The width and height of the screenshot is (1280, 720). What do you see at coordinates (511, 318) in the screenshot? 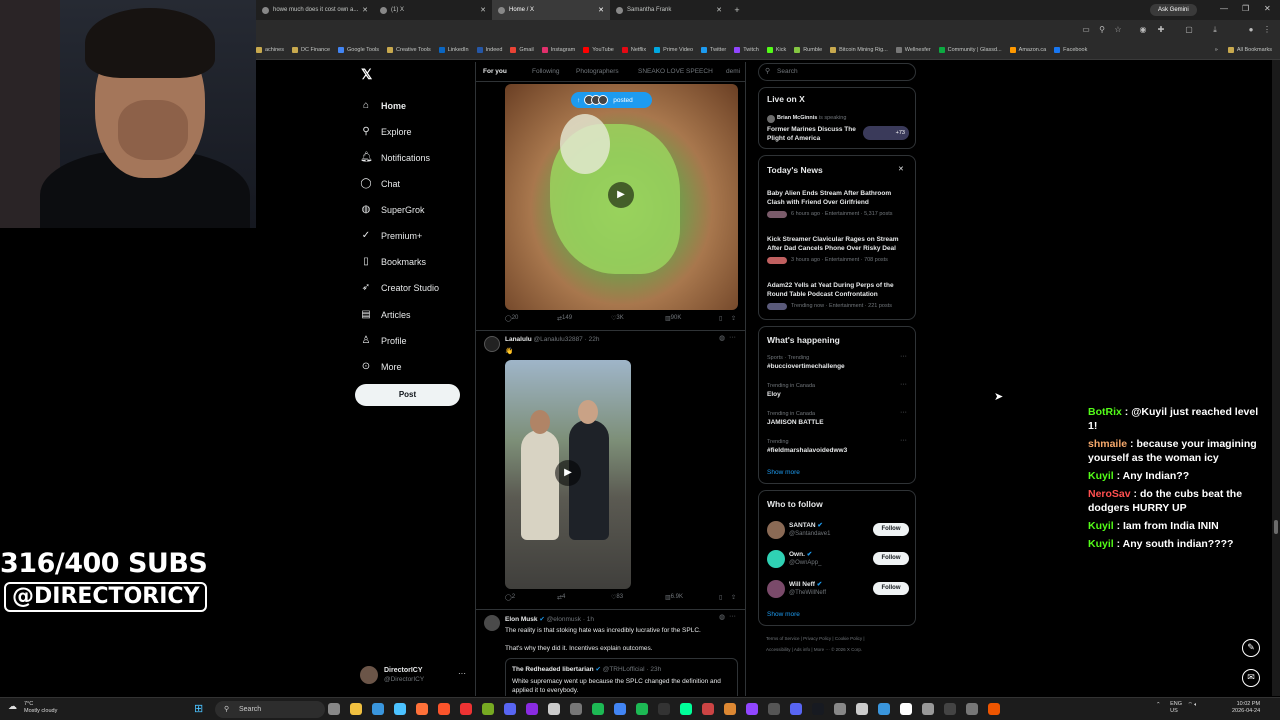
I see `reply-button: ◯ 20` at bounding box center [511, 318].